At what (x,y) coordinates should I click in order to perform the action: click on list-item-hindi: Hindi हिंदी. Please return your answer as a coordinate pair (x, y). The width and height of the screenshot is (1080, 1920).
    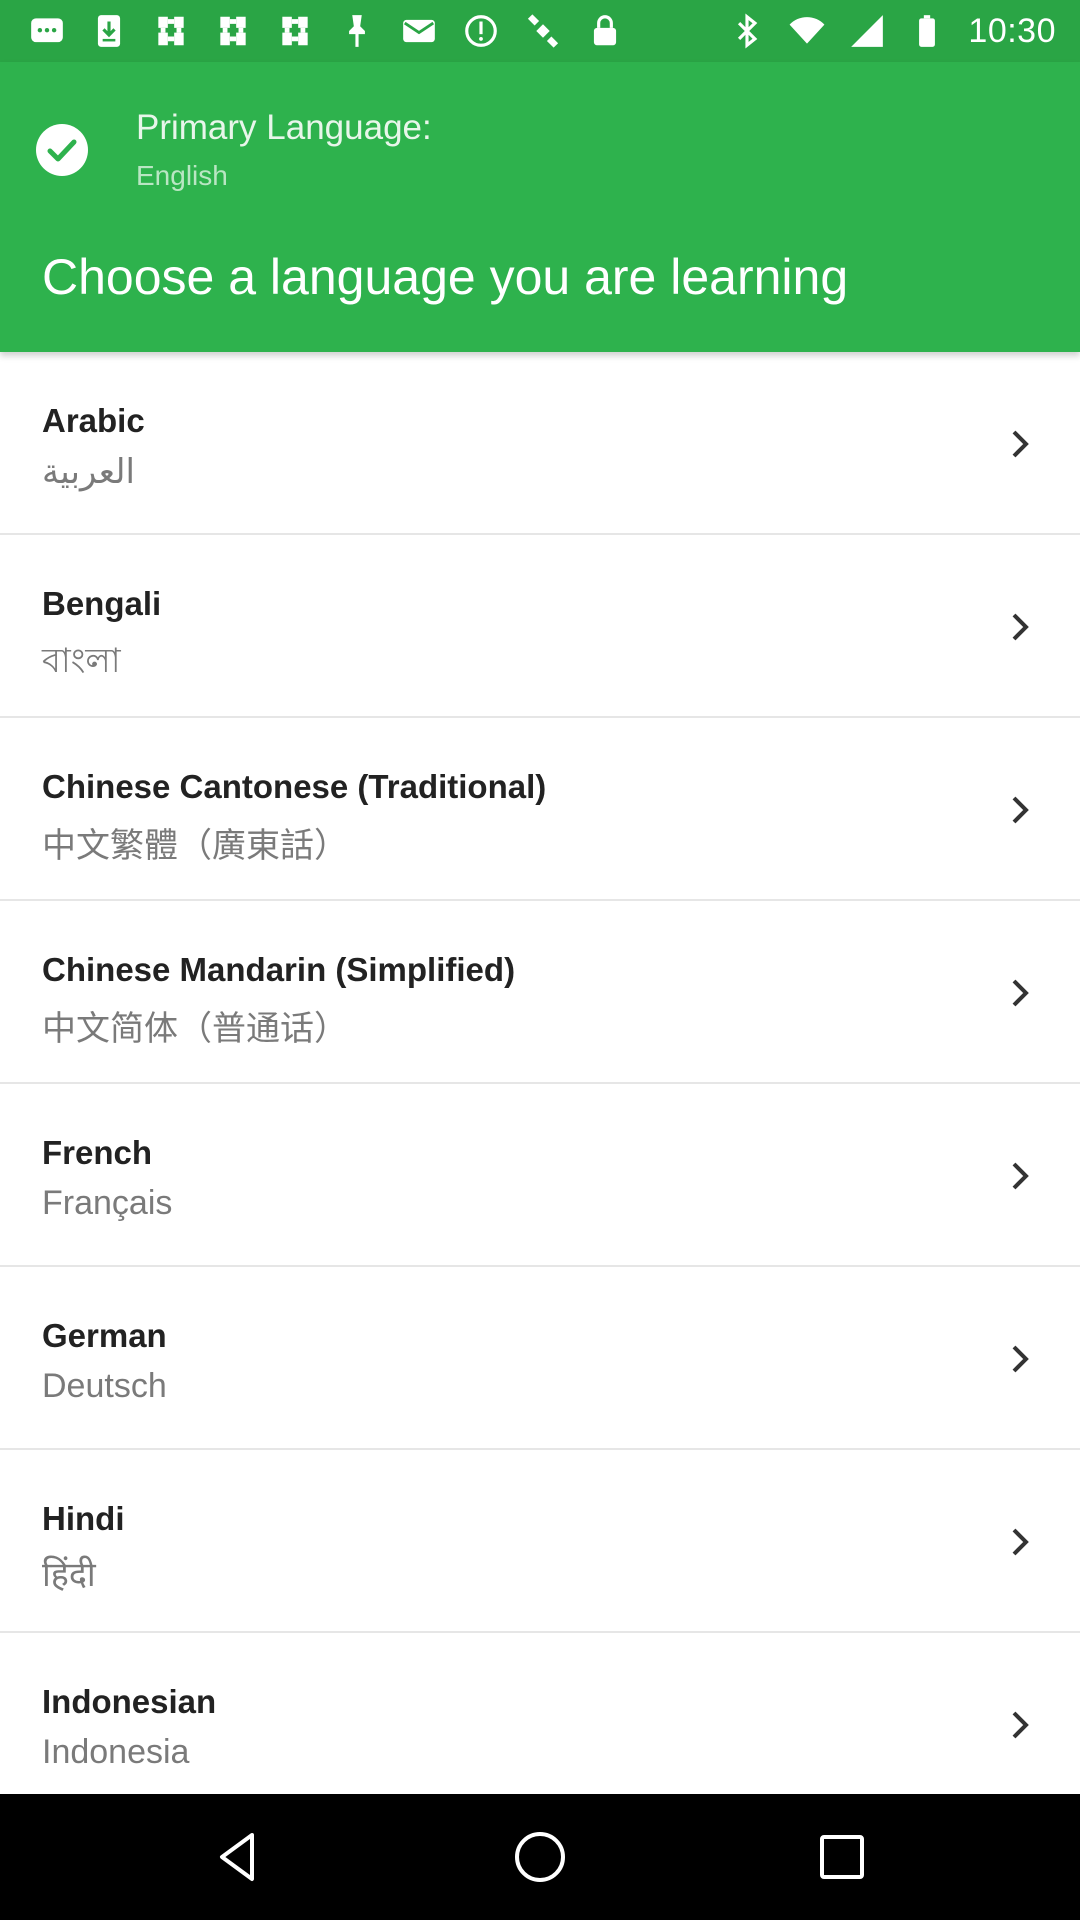
    Looking at the image, I should click on (540, 1541).